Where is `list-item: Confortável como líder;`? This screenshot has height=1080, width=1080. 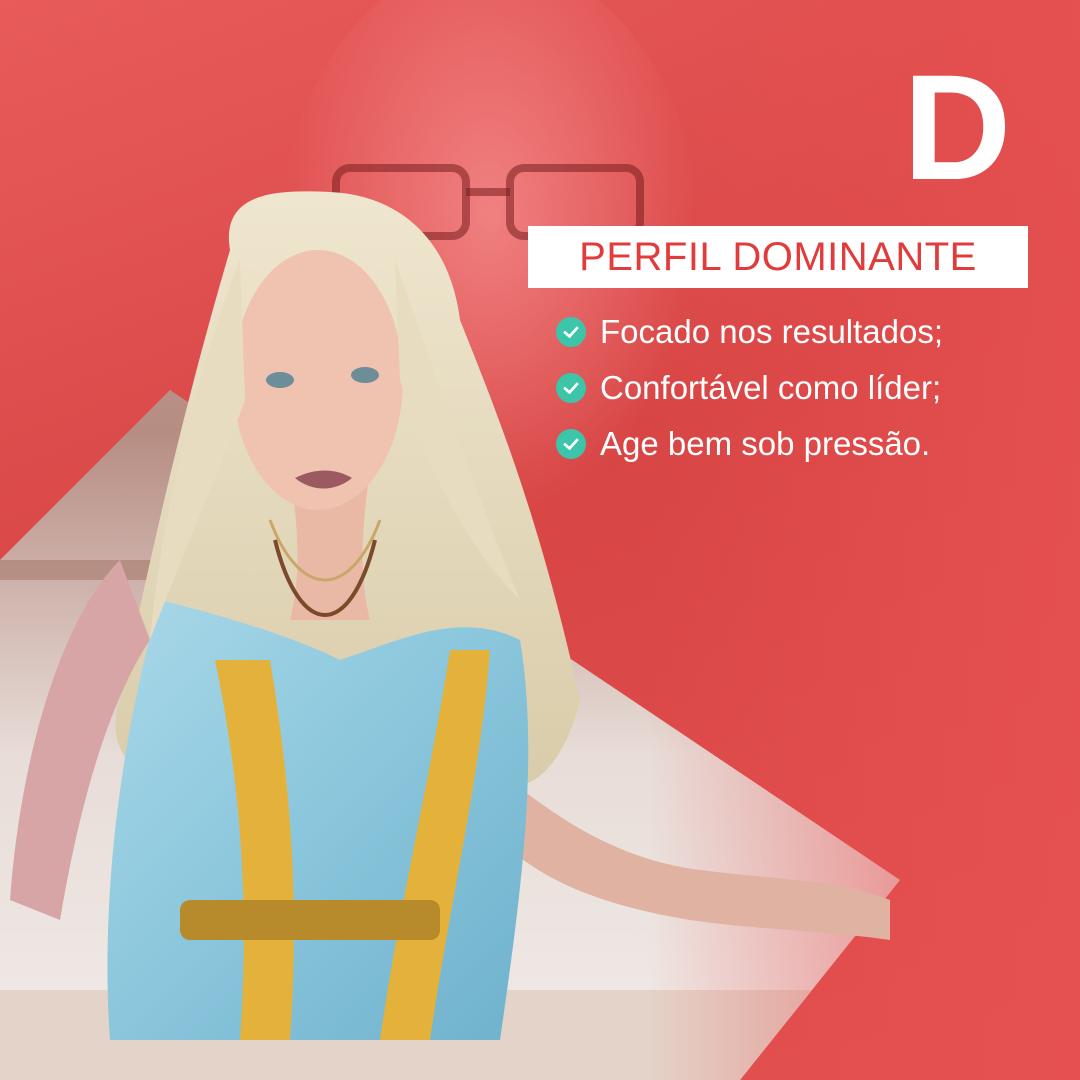 list-item: Confortável como líder; is located at coordinates (806, 388).